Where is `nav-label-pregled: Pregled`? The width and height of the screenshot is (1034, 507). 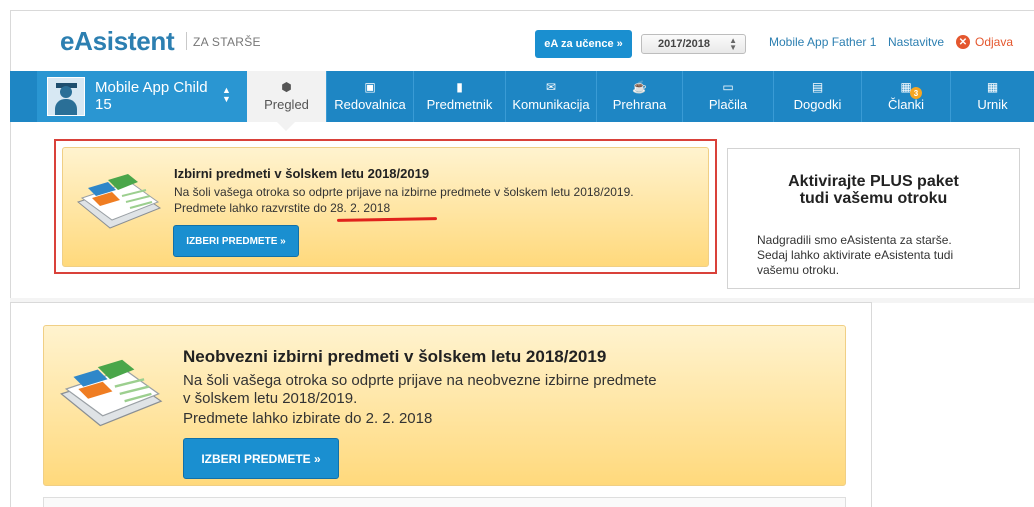
nav-label-pregled: Pregled is located at coordinates (286, 104).